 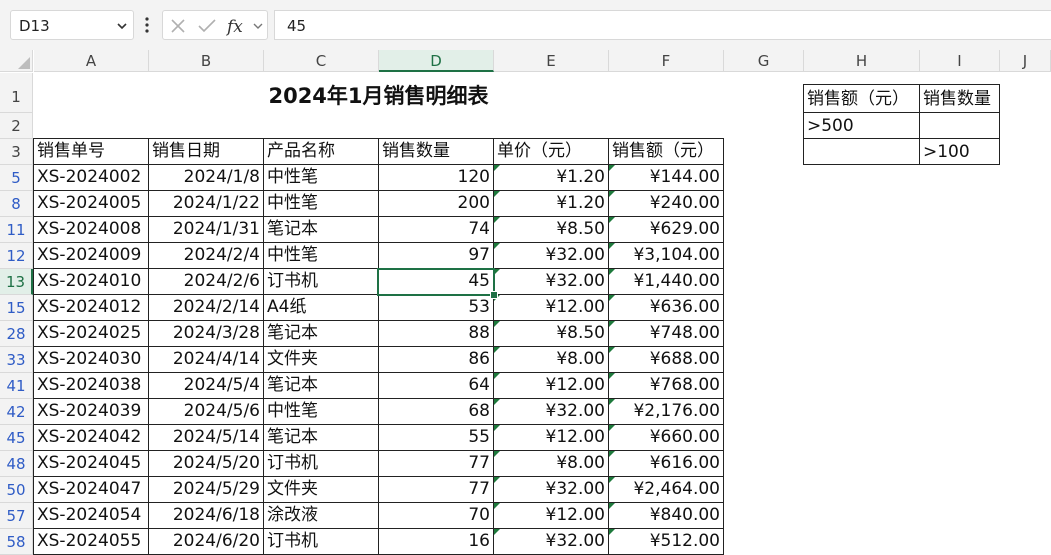 I want to click on table-cell: 55, so click(x=436, y=438).